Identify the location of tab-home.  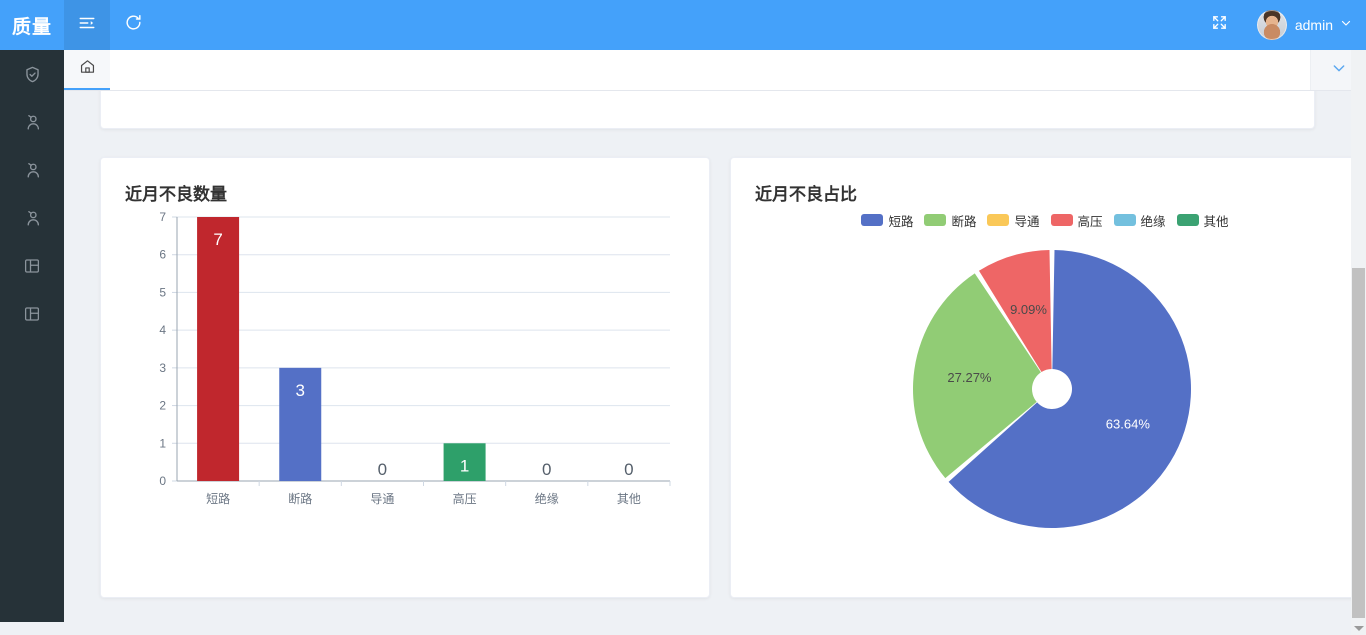
(87, 70).